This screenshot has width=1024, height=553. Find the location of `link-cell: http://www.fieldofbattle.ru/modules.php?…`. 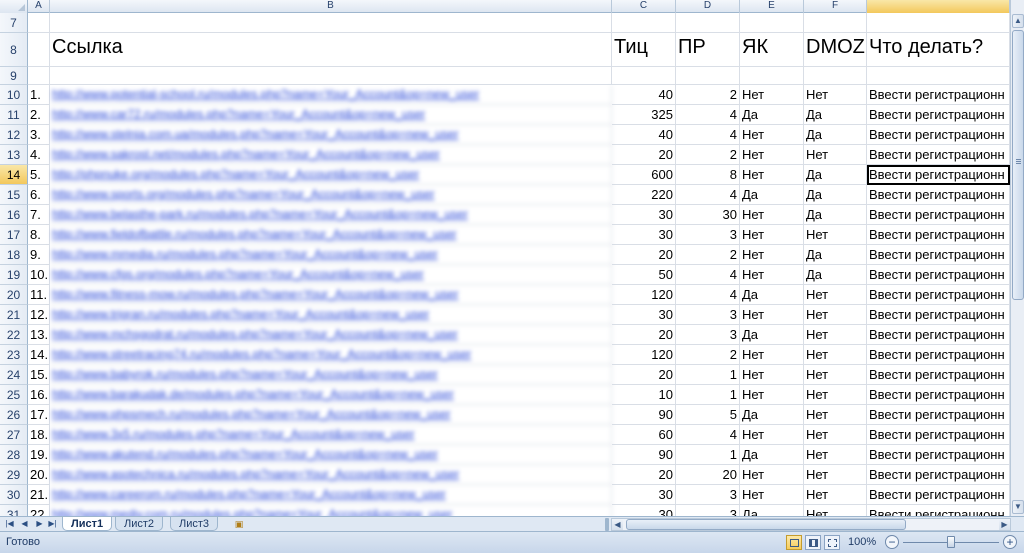

link-cell: http://www.fieldofbattle.ru/modules.php?… is located at coordinates (331, 235).